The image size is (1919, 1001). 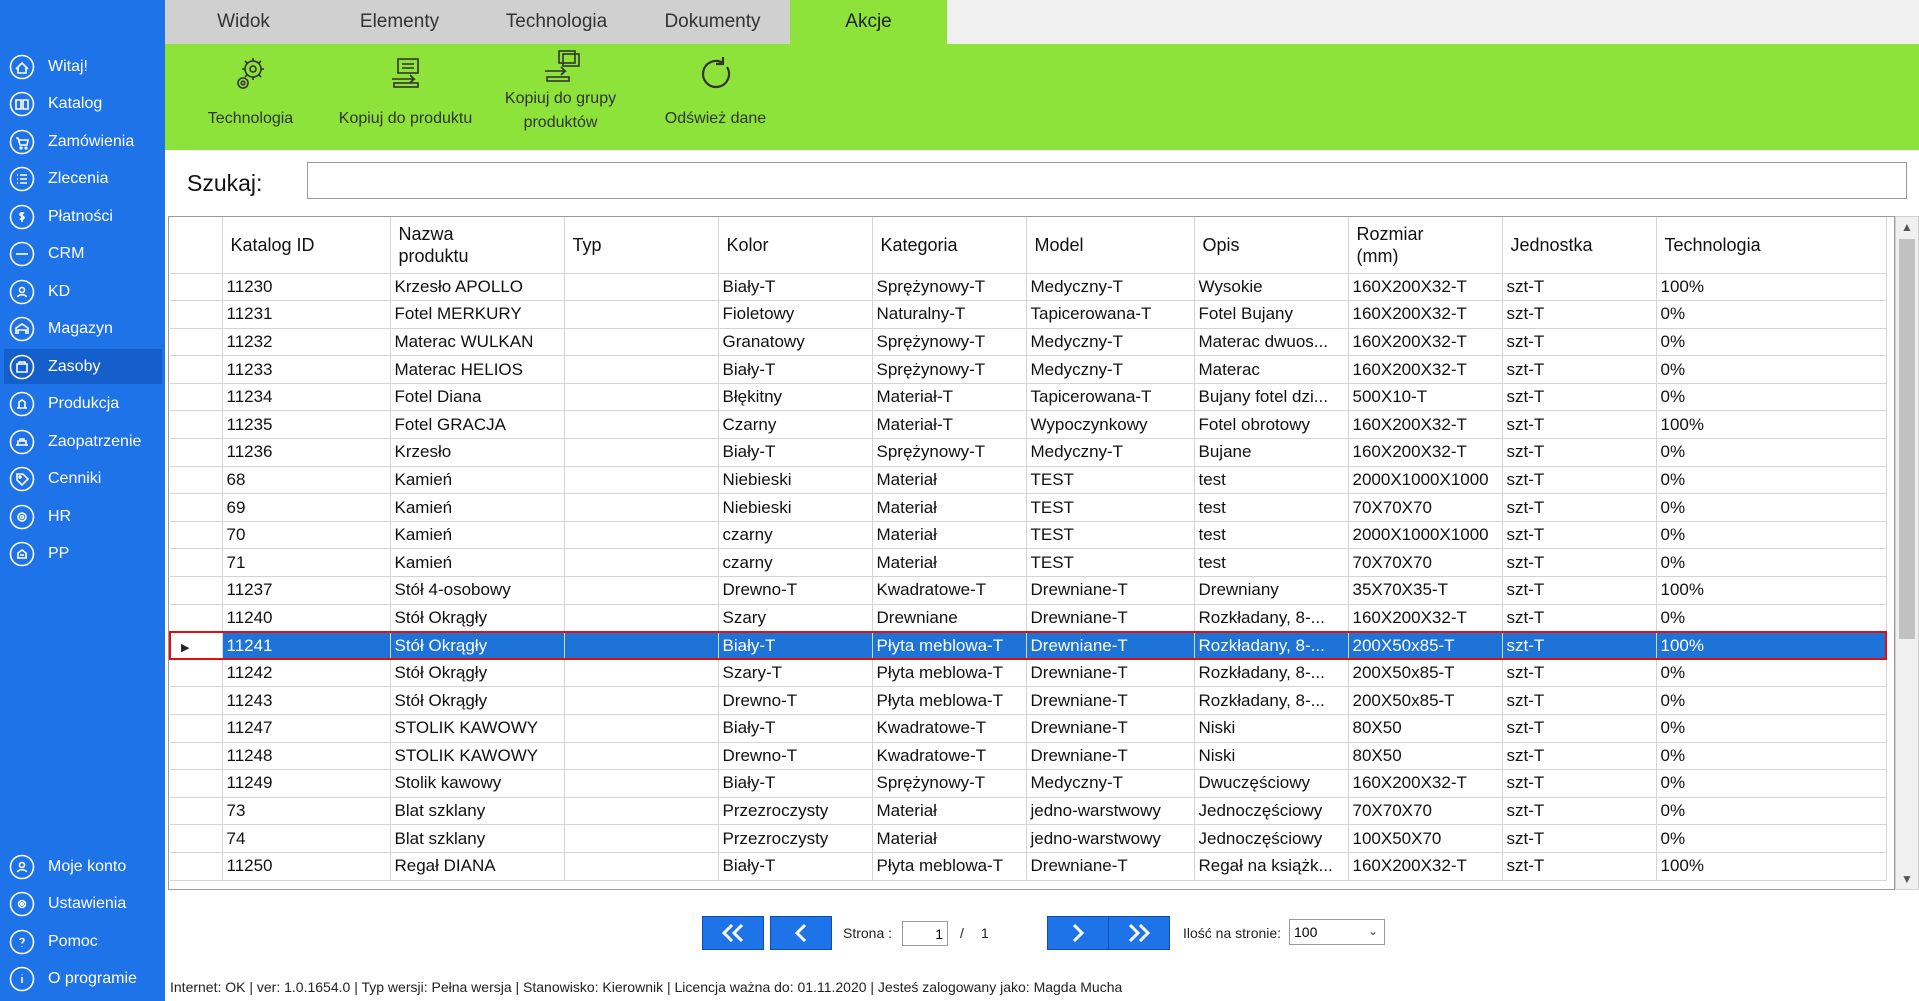 I want to click on cell-kategoria: Materiał-T, so click(x=949, y=397).